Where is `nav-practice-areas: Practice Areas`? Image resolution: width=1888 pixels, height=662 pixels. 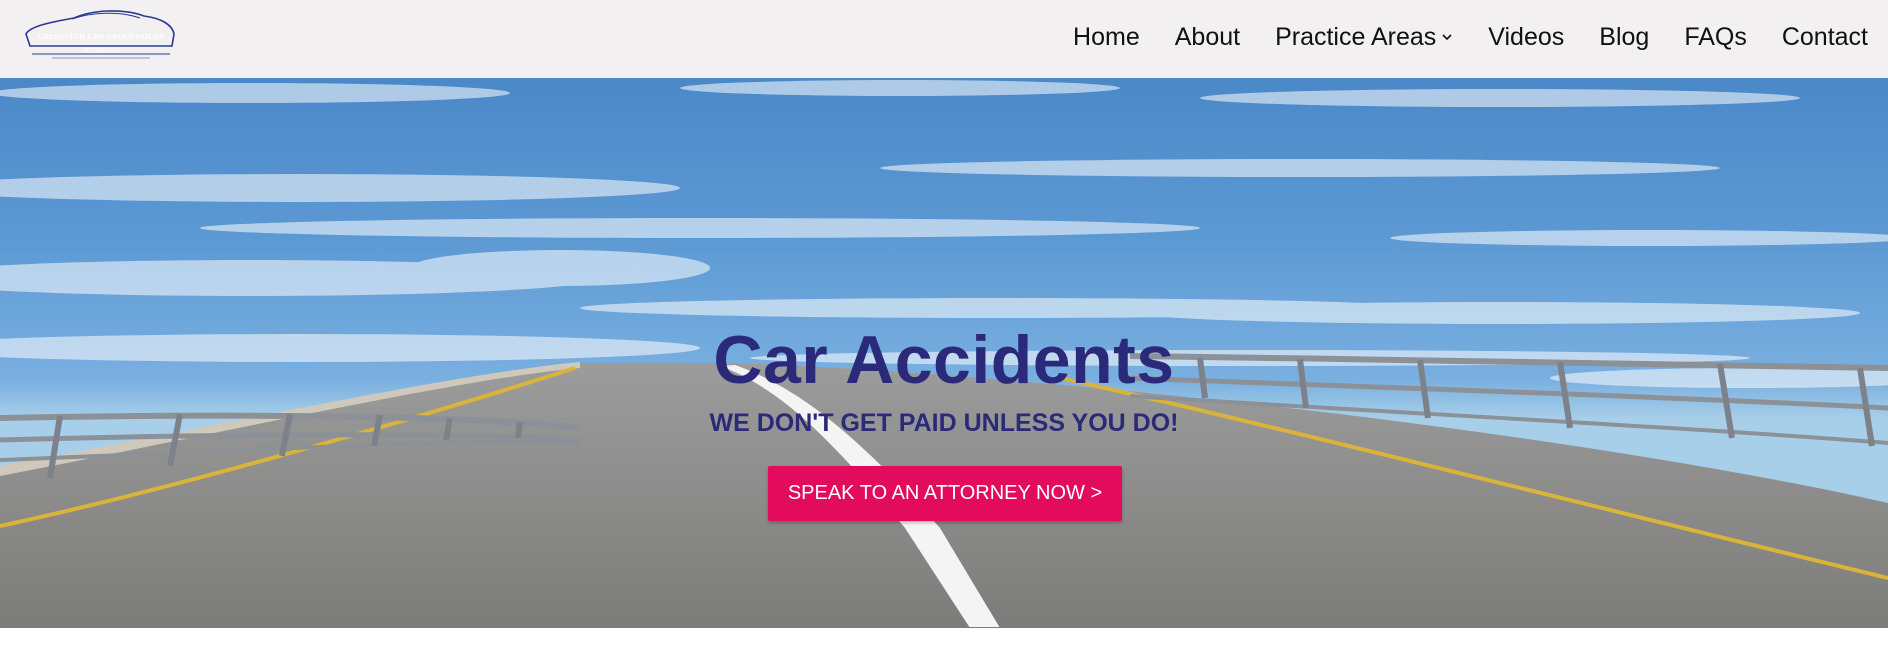
nav-practice-areas: Practice Areas is located at coordinates (1364, 37).